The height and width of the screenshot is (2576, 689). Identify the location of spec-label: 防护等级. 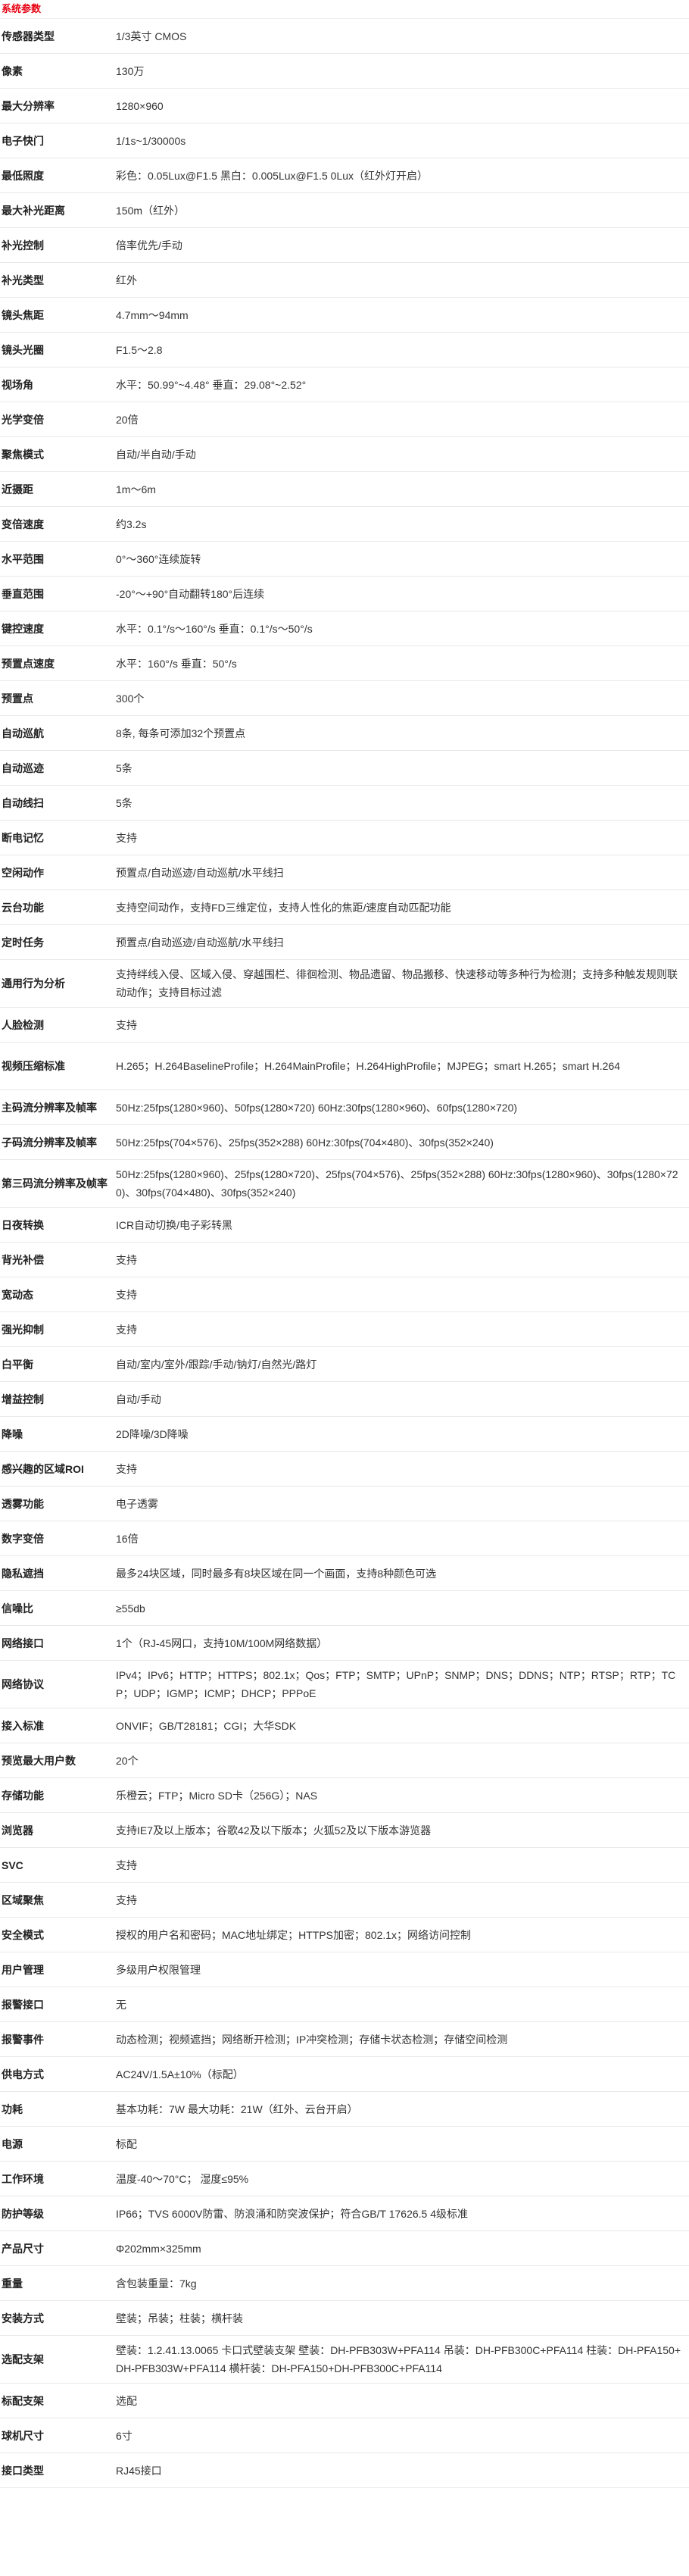
(58, 2213).